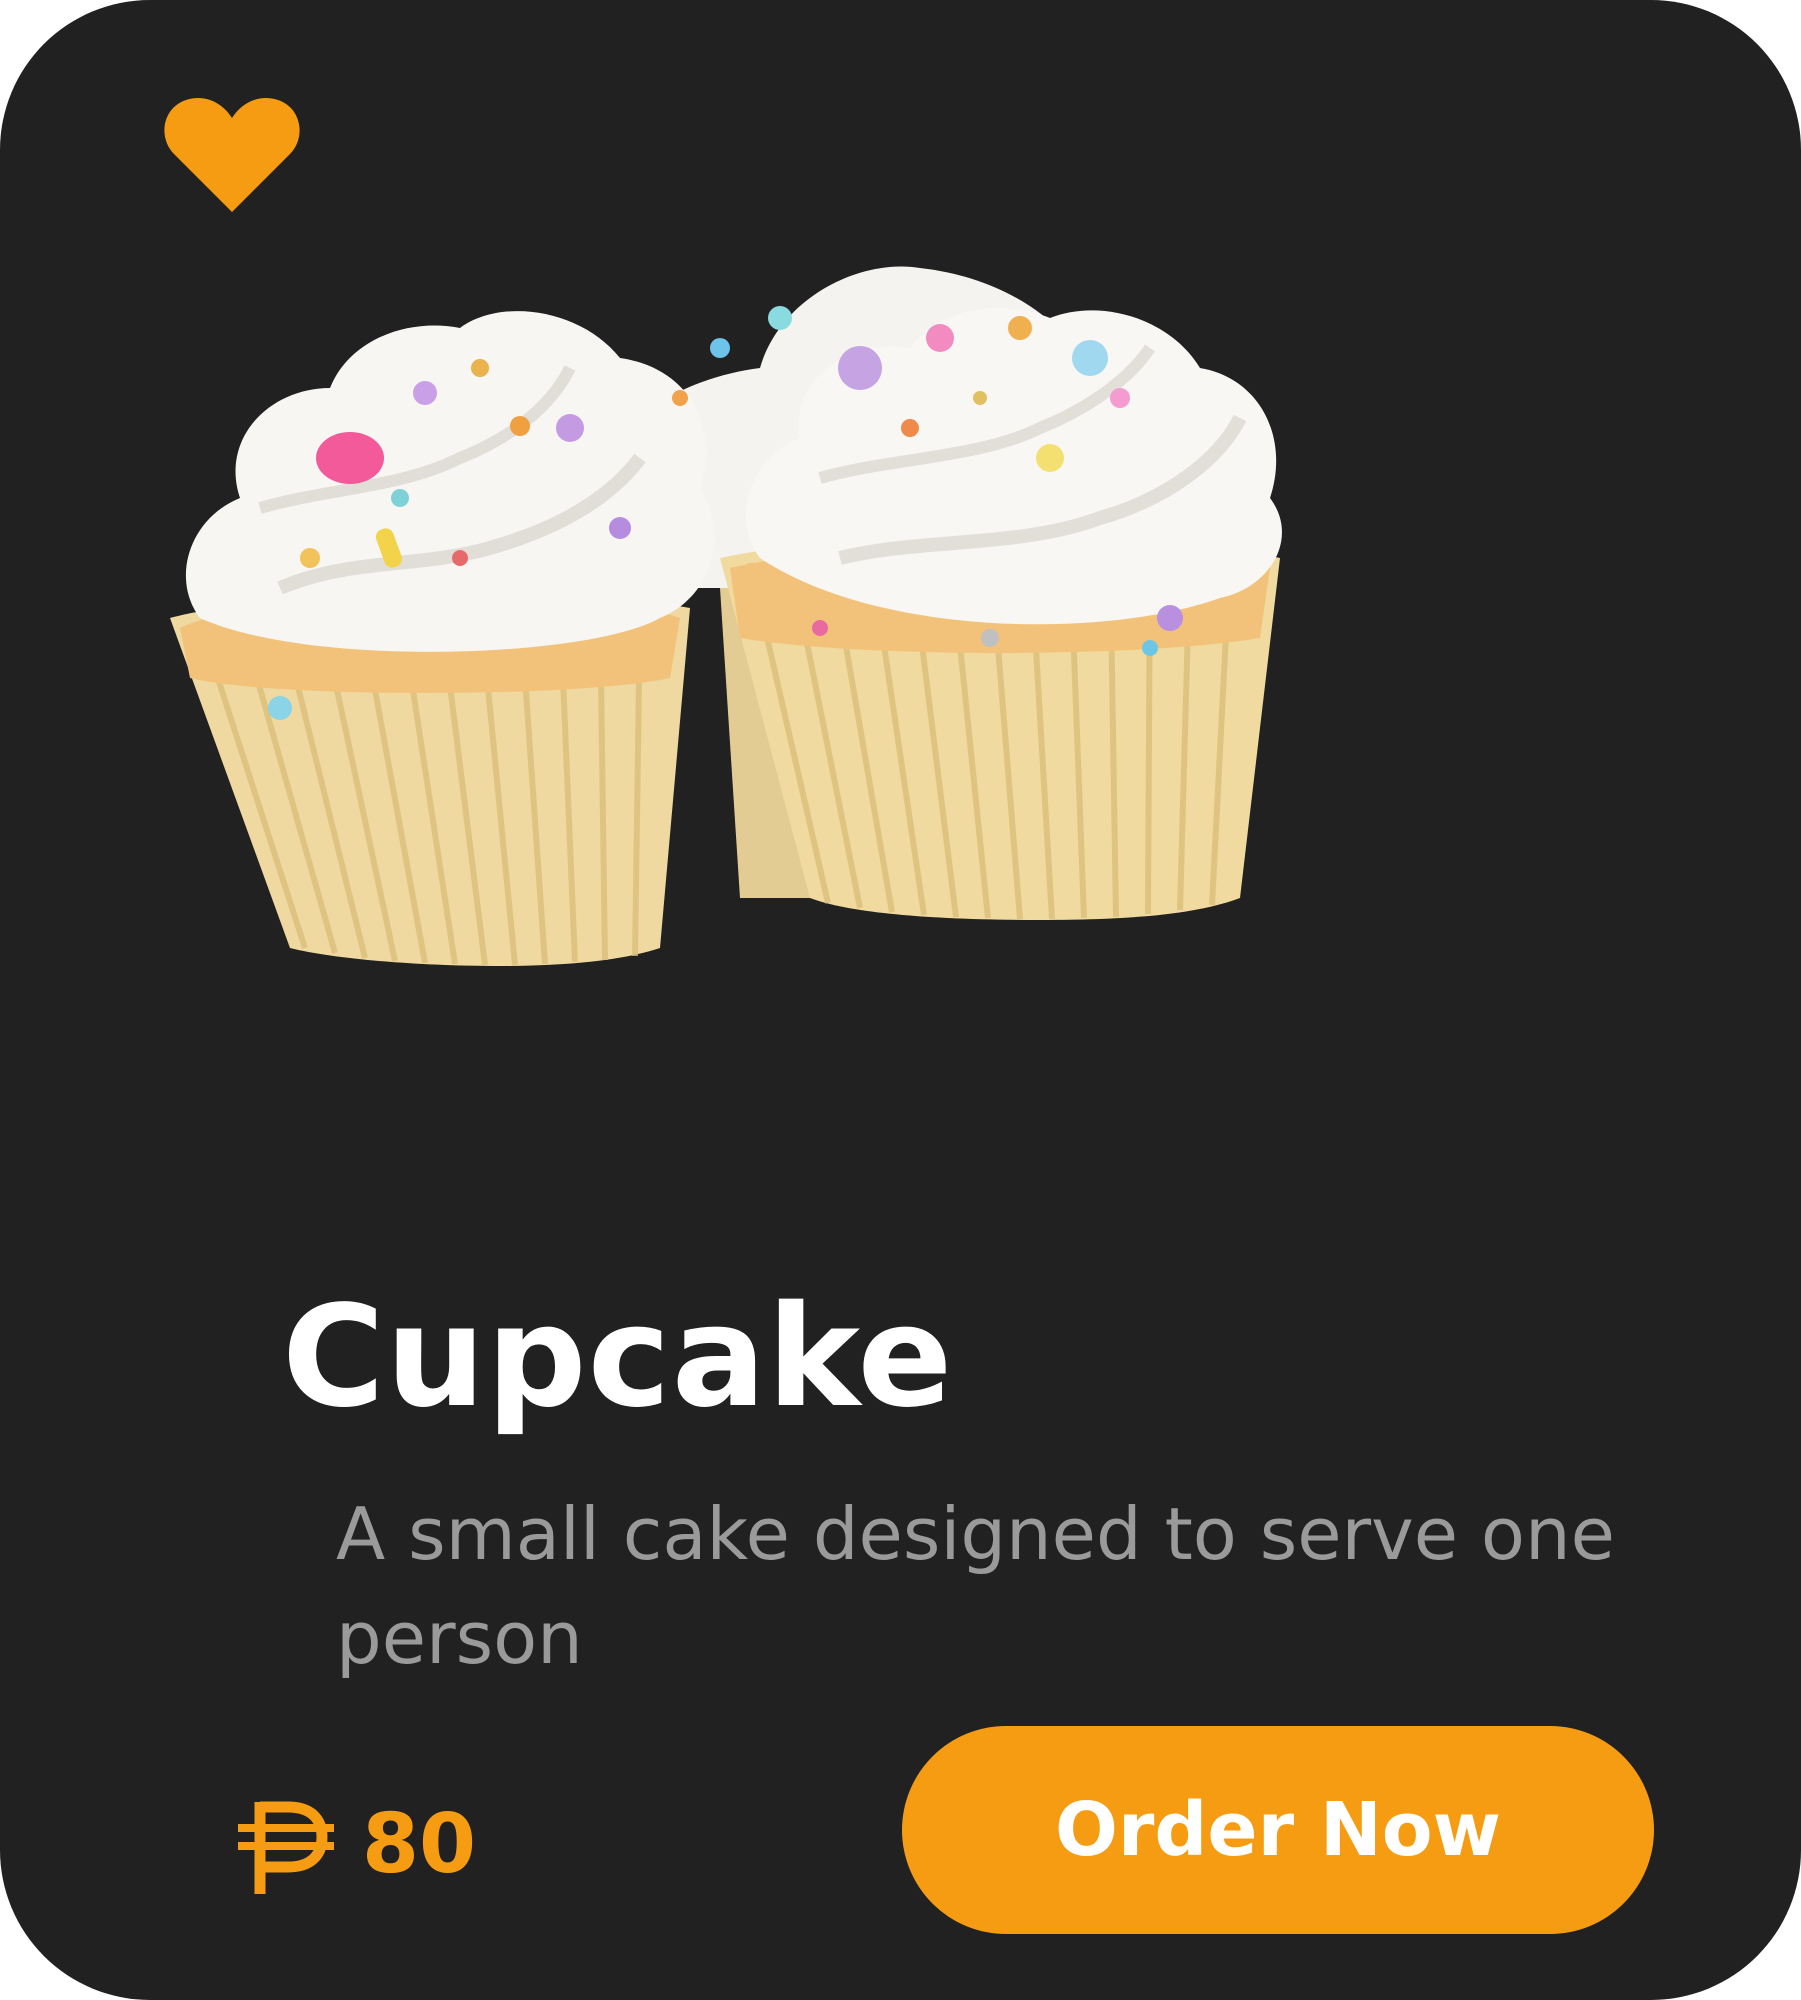 The image size is (1801, 2000). What do you see at coordinates (618, 1357) in the screenshot?
I see `product-title: Cupcake` at bounding box center [618, 1357].